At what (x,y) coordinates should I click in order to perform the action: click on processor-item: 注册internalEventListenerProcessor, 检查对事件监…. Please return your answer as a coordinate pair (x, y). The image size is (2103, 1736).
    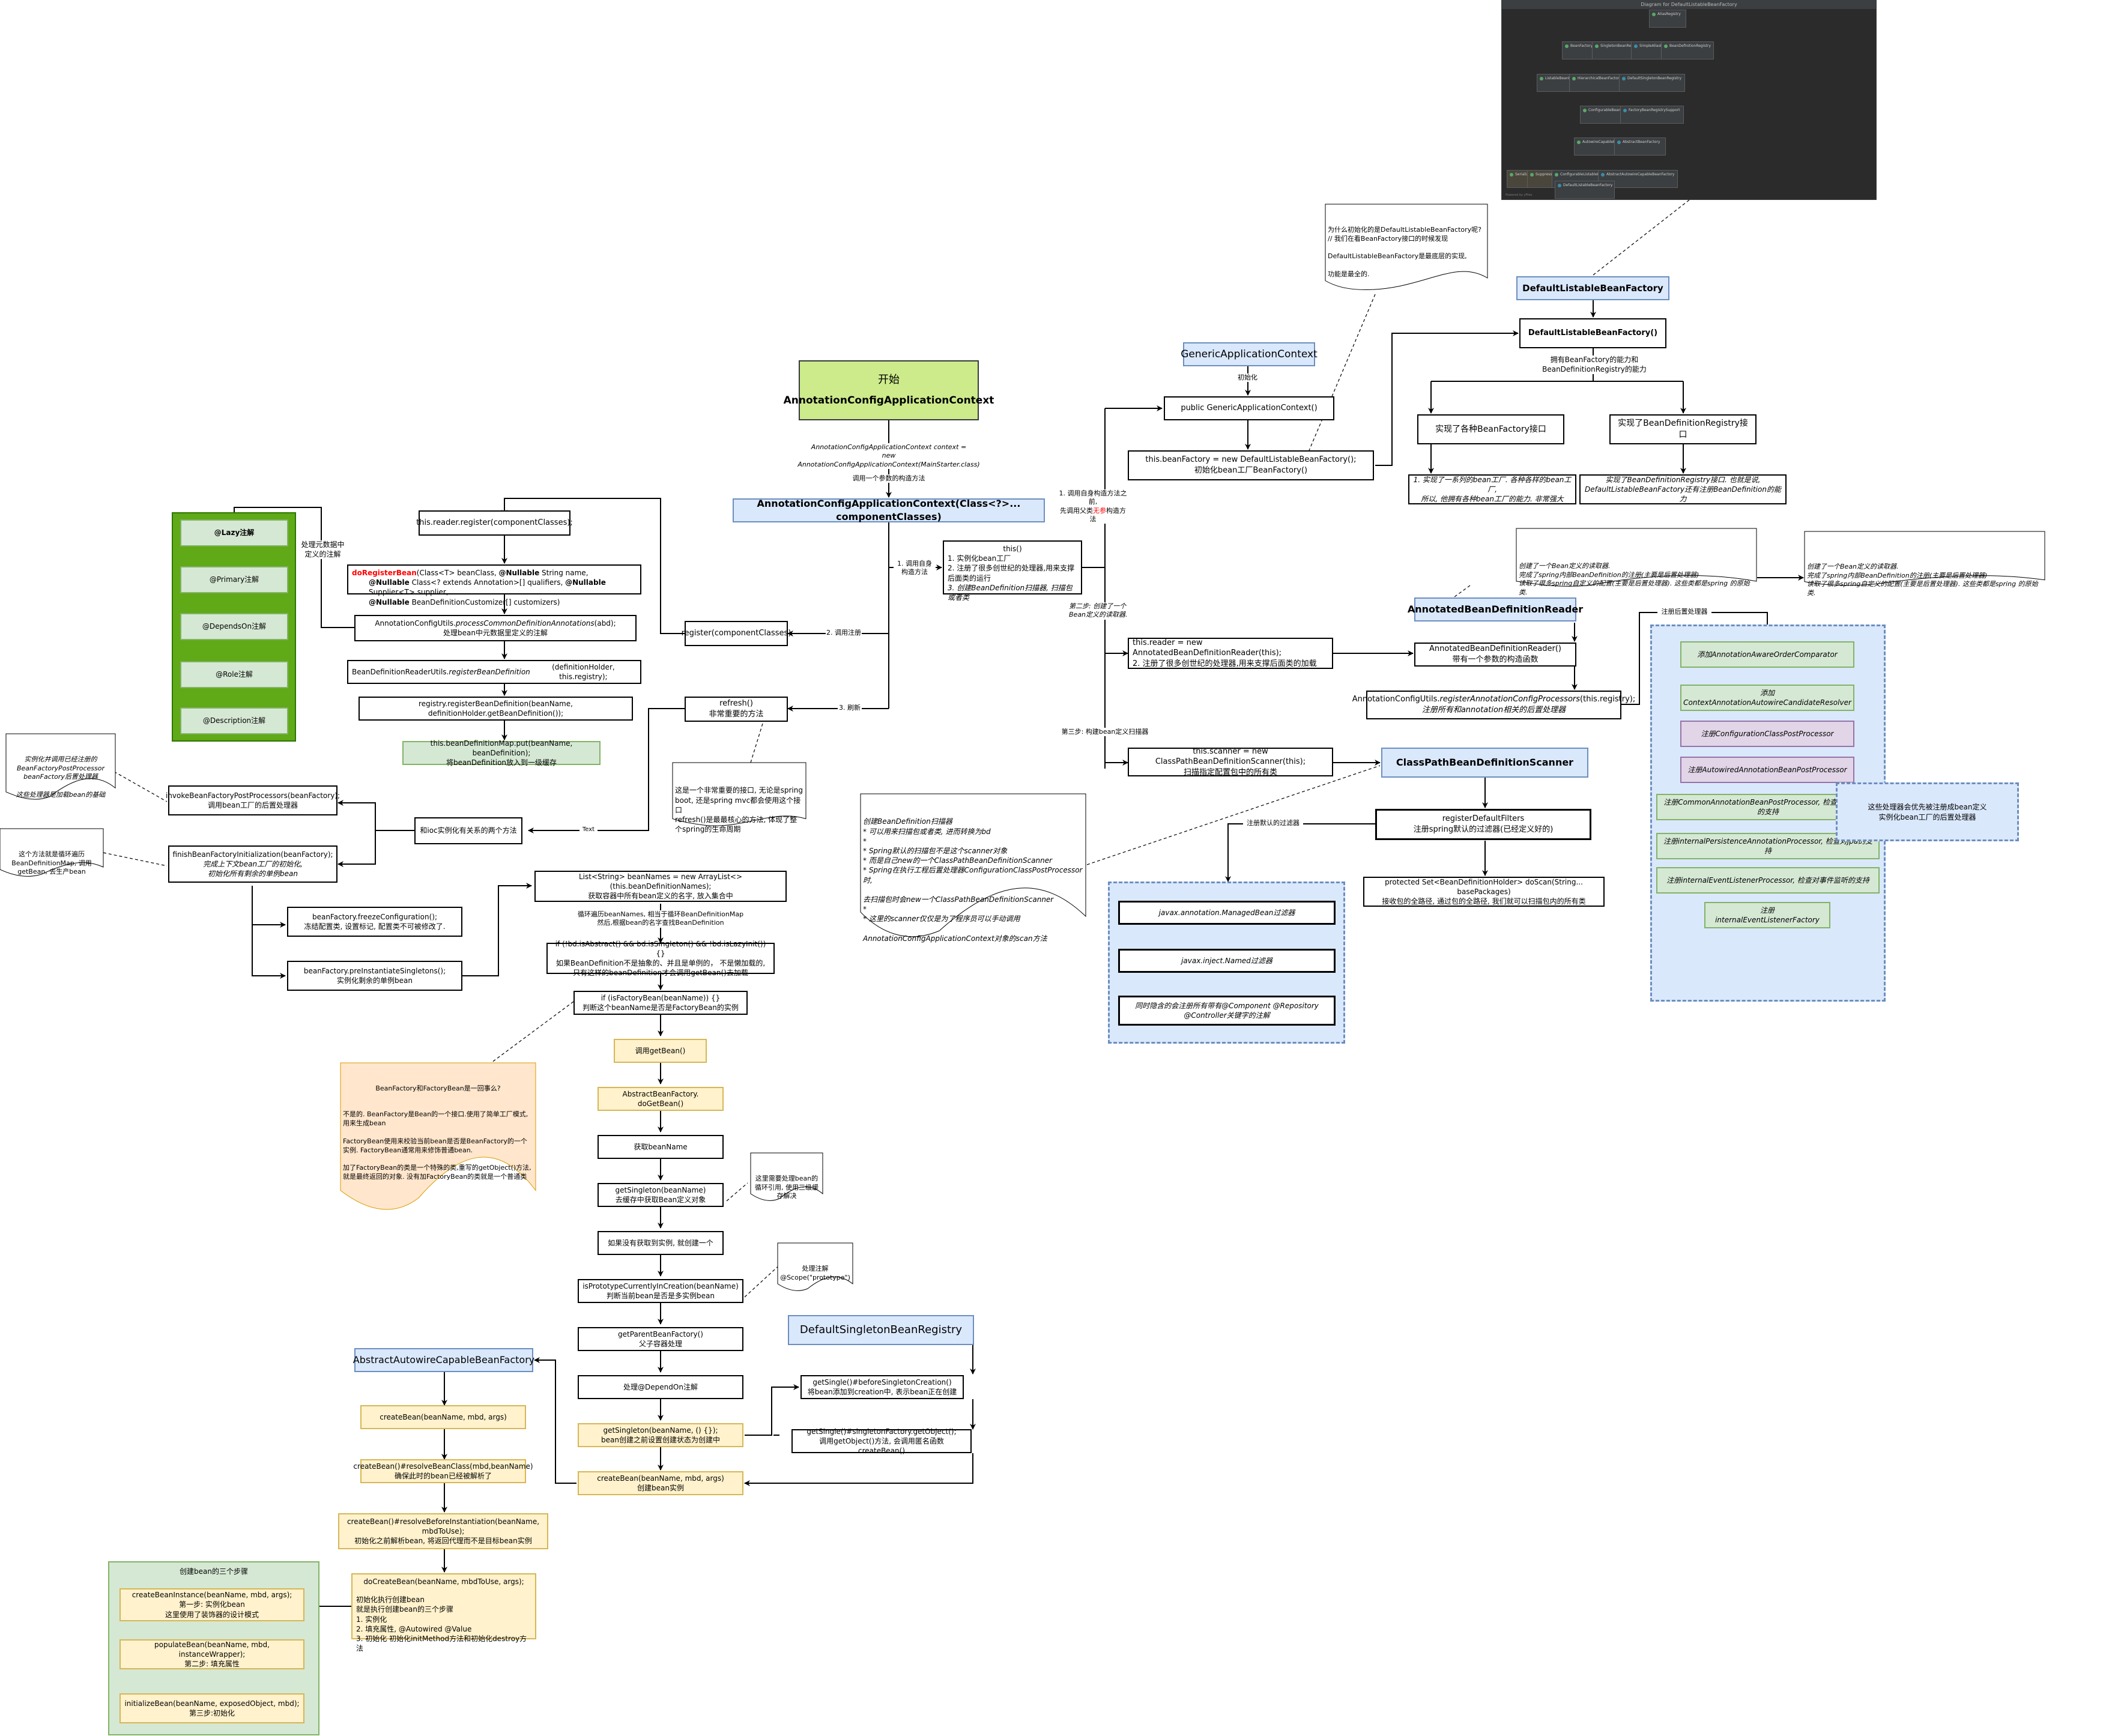
    Looking at the image, I should click on (1768, 880).